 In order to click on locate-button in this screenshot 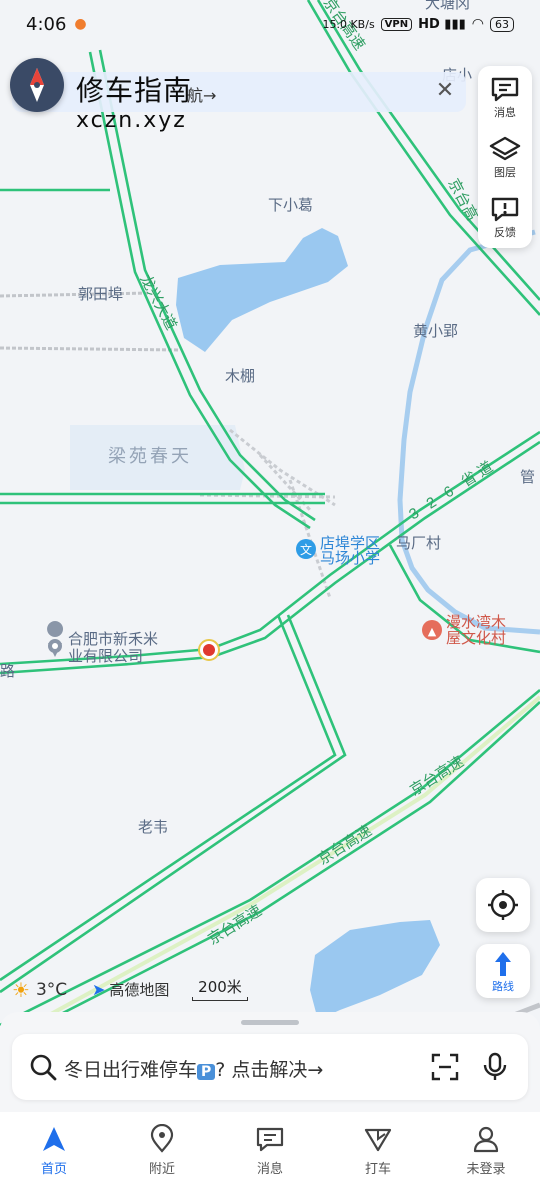, I will do `click(503, 905)`.